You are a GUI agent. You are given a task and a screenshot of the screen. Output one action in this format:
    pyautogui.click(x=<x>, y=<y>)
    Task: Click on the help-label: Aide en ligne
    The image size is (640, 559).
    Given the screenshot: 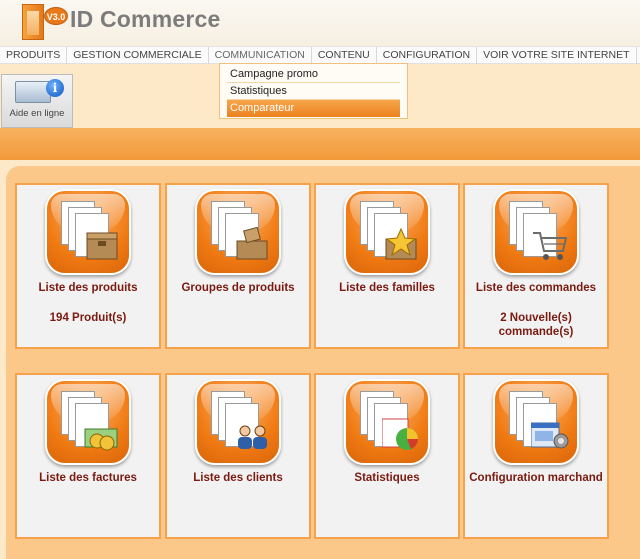 What is the action you would take?
    pyautogui.click(x=37, y=113)
    